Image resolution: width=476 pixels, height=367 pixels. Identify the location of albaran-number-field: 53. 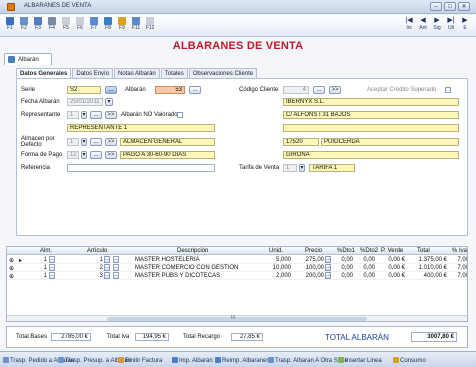
(170, 90).